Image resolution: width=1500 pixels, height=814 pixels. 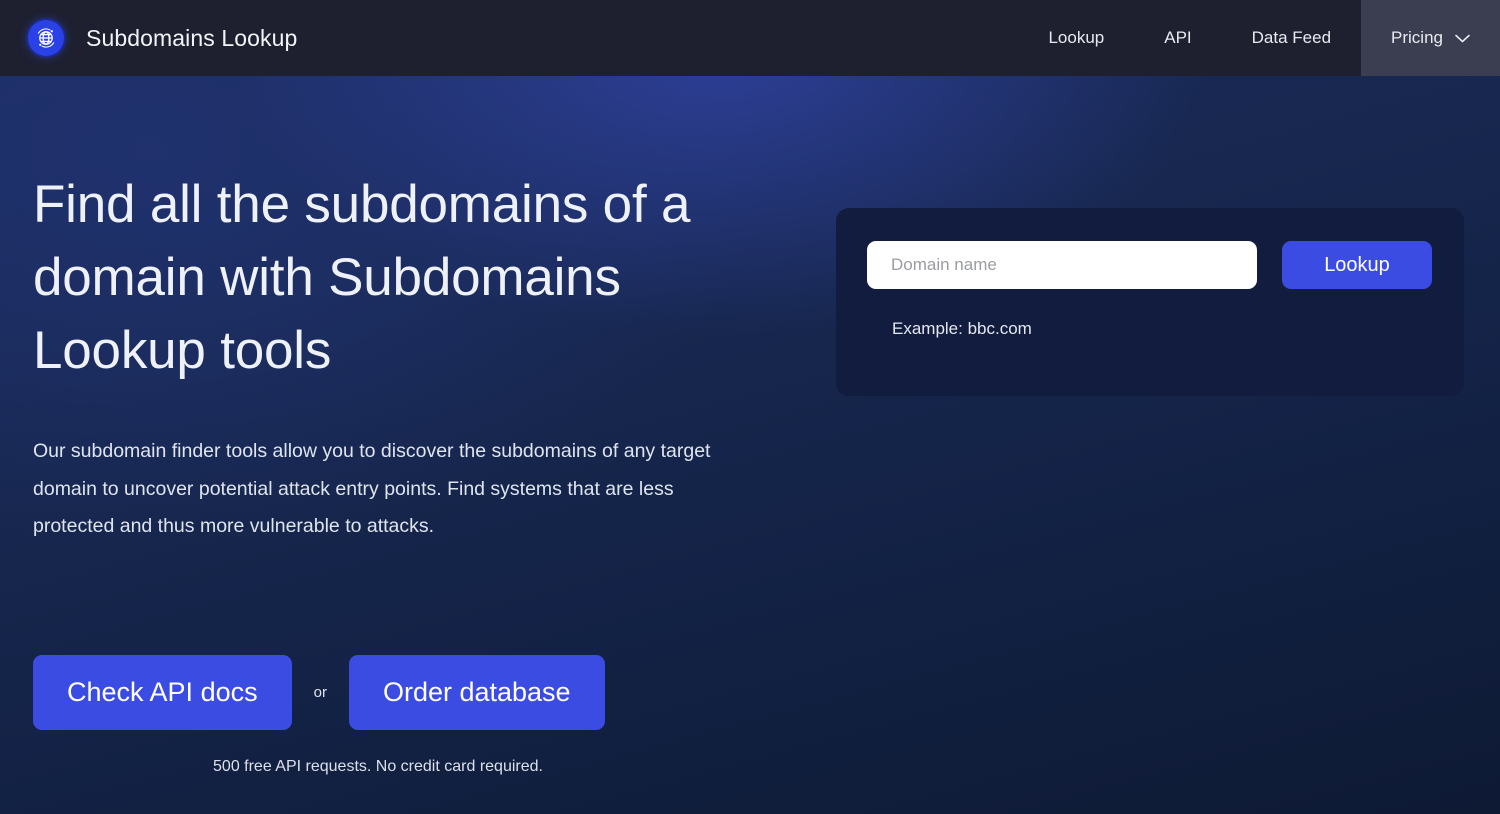 I want to click on lookup-submit-button: Lookup, so click(x=1357, y=265).